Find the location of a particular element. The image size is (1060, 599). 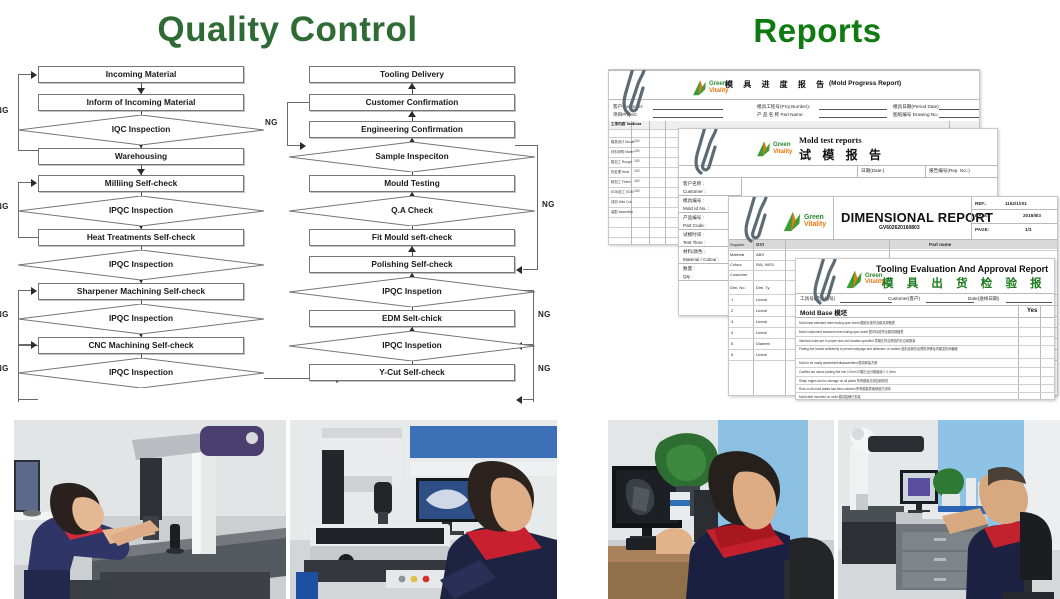

doc-subtitle: GV602620160803 is located at coordinates (899, 228).